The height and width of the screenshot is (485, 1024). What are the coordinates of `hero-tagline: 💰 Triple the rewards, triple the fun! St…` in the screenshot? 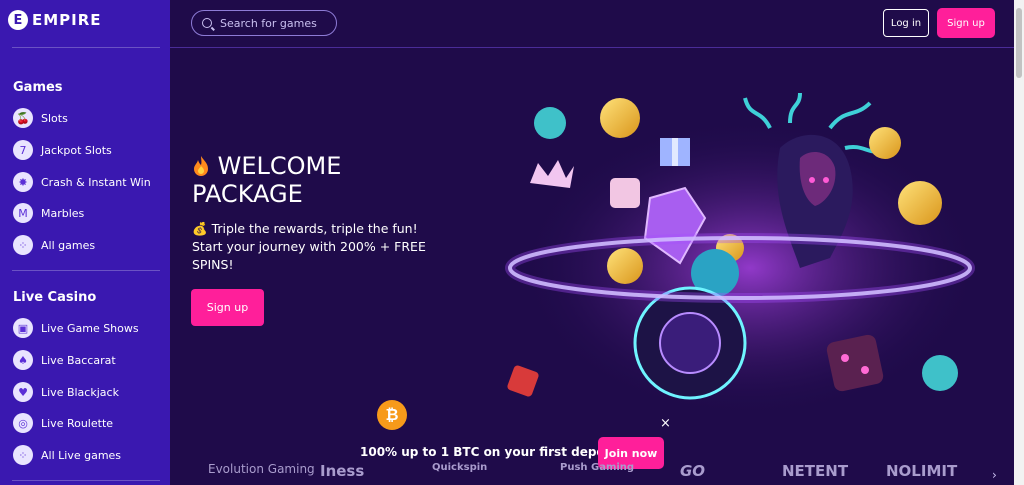 It's located at (312, 247).